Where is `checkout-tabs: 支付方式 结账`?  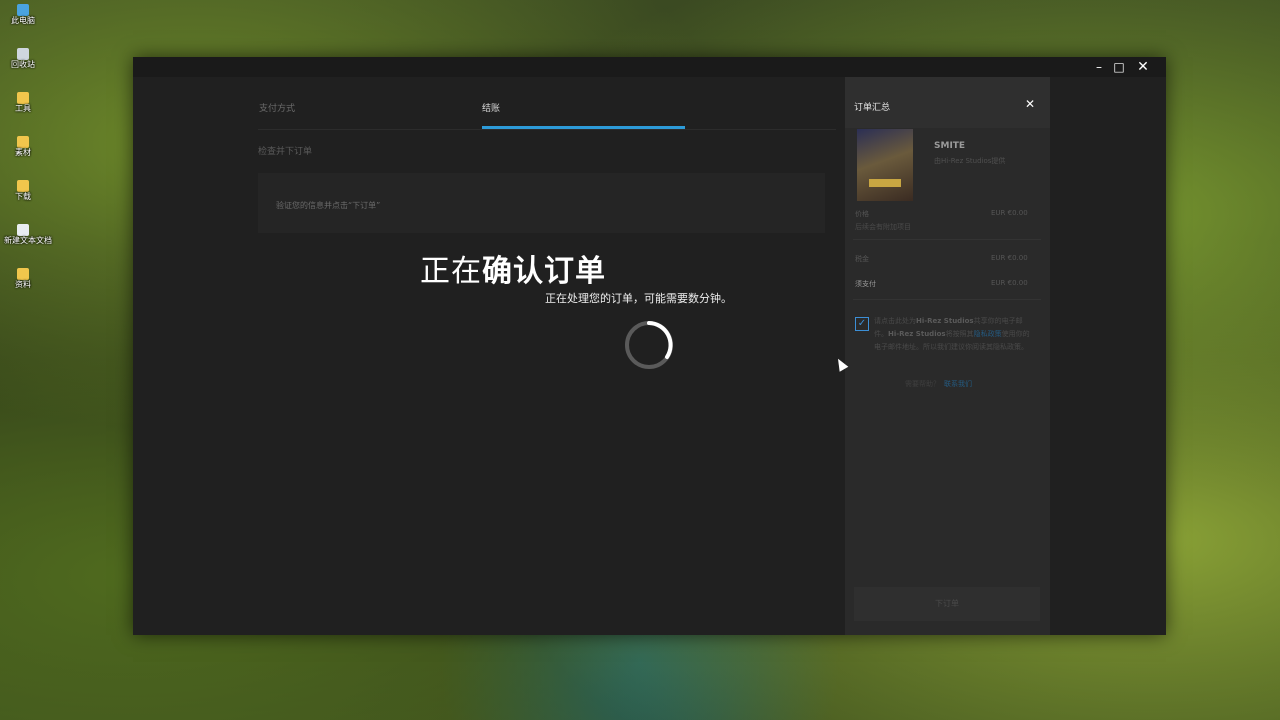 checkout-tabs: 支付方式 结账 is located at coordinates (547, 115).